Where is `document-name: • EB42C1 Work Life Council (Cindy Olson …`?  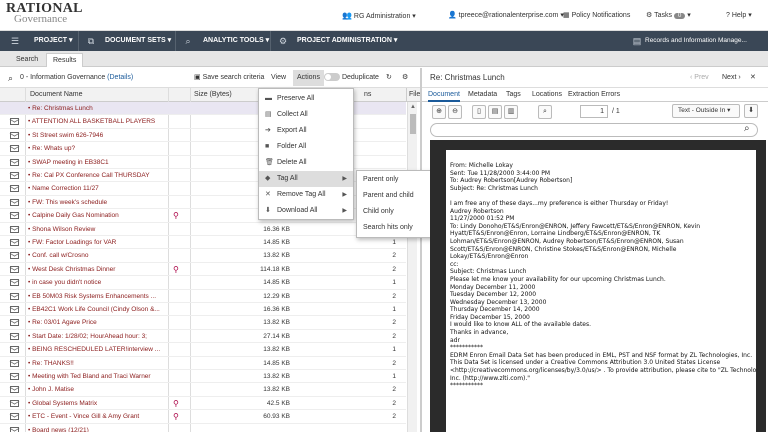
document-name: • EB42C1 Work Life Council (Cindy Olson … is located at coordinates (97, 309).